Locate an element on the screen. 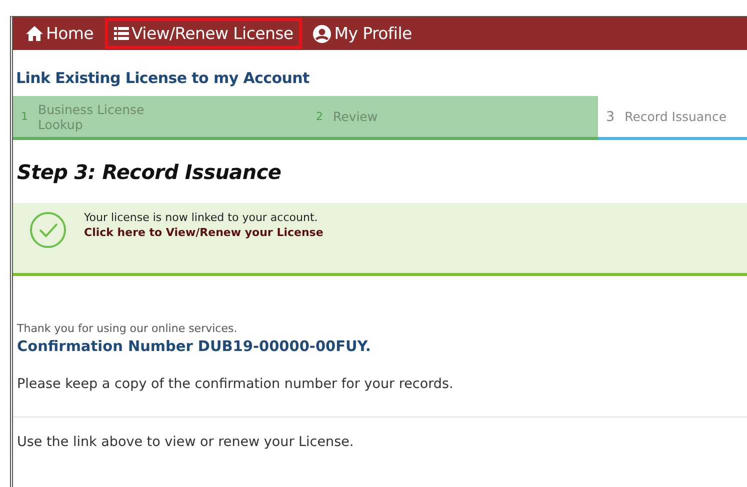 This screenshot has width=747, height=487. nav-link: My Profile is located at coordinates (362, 33).